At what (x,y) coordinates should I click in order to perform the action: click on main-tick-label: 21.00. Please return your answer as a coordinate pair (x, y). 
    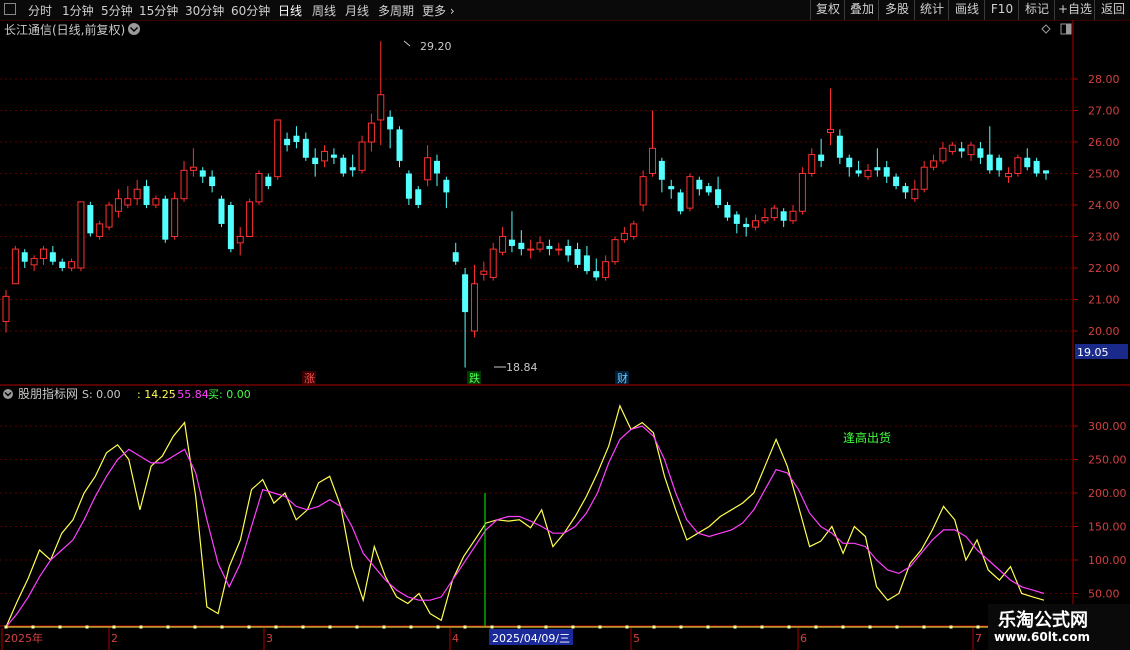
    Looking at the image, I should click on (1104, 300).